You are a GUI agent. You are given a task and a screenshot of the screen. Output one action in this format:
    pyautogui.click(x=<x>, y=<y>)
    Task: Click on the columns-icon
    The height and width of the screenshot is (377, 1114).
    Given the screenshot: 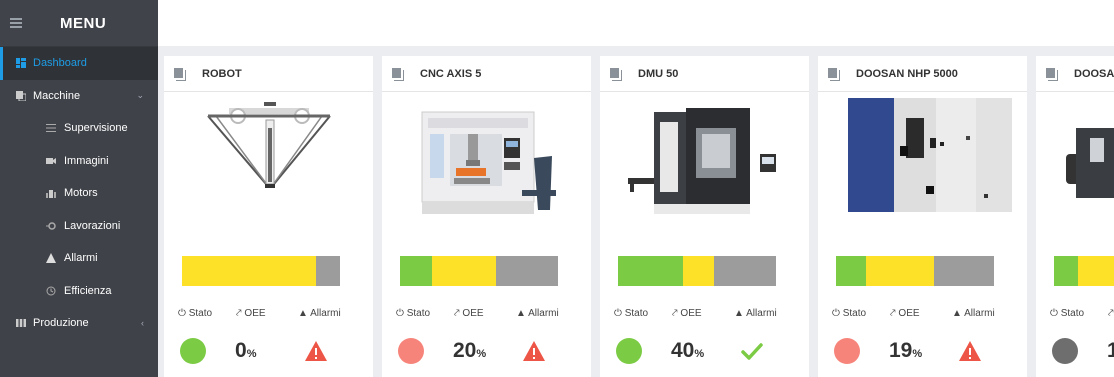 What is the action you would take?
    pyautogui.click(x=21, y=323)
    